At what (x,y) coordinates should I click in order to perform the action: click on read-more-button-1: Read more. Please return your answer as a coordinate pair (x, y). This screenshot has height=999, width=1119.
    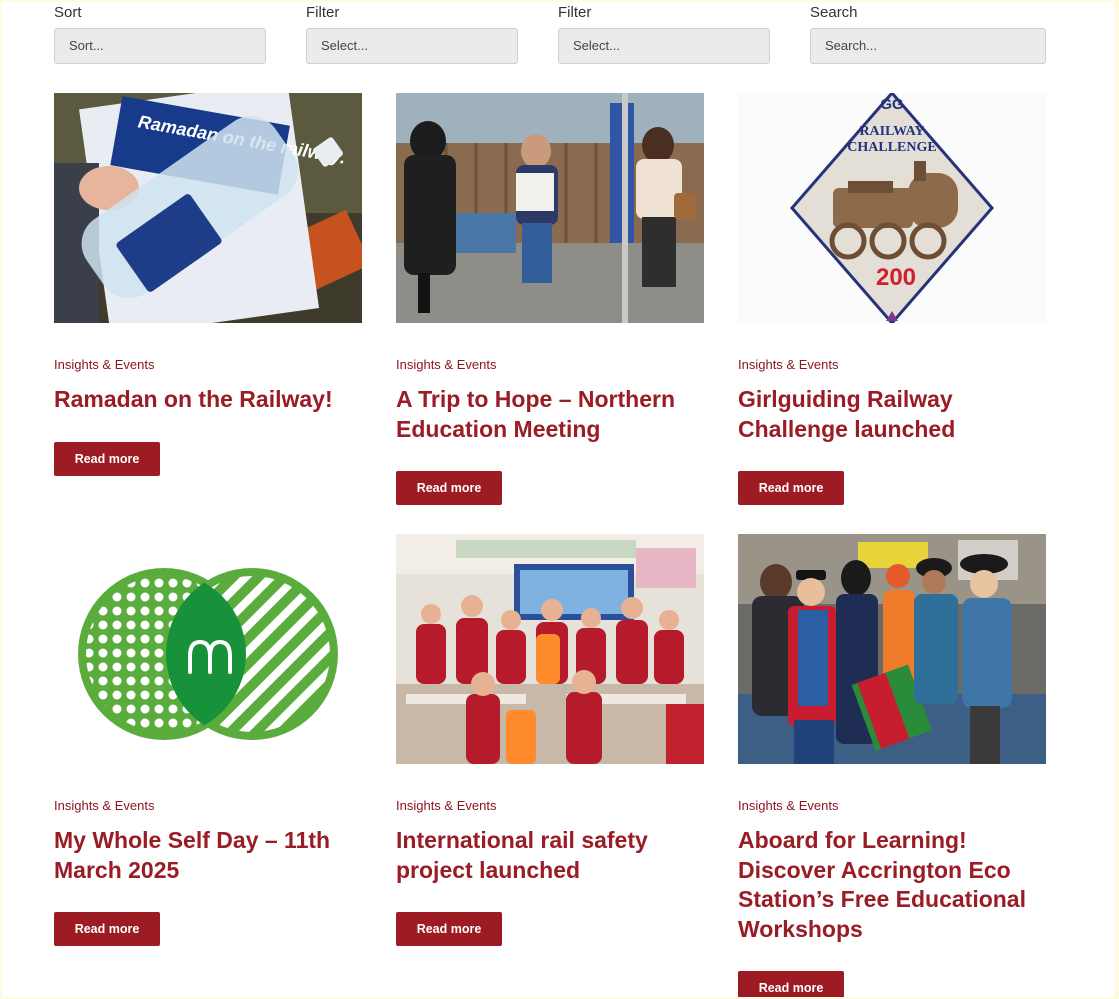
    Looking at the image, I should click on (107, 458).